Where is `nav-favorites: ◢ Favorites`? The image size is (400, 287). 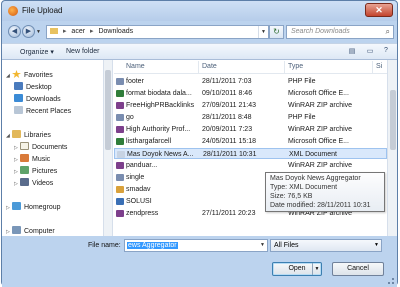 nav-favorites: ◢ Favorites is located at coordinates (29, 75).